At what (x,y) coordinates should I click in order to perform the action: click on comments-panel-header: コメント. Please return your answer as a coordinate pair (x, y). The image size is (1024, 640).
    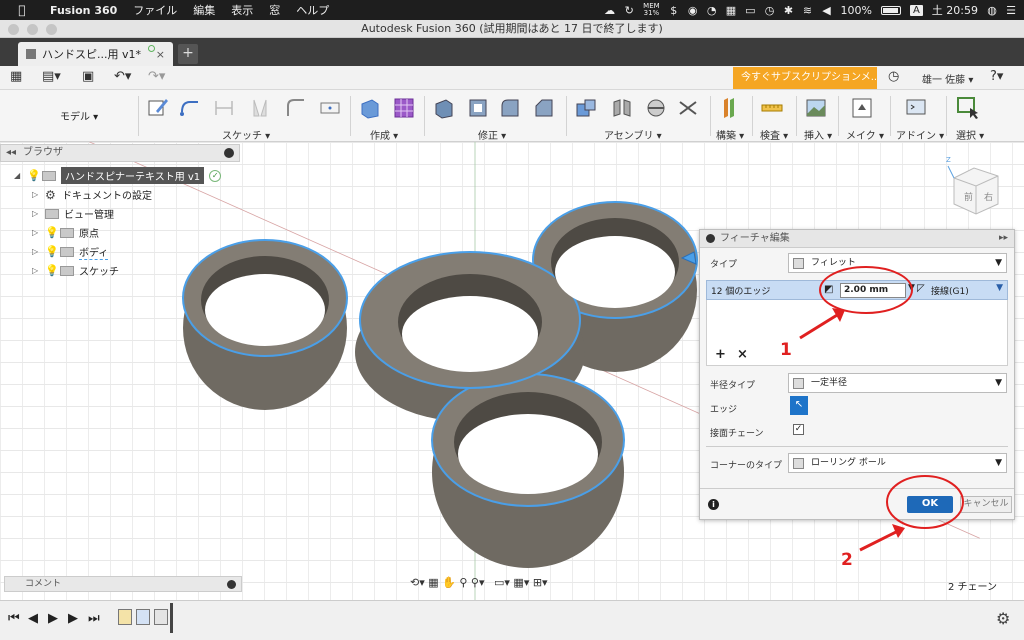
    Looking at the image, I should click on (123, 584).